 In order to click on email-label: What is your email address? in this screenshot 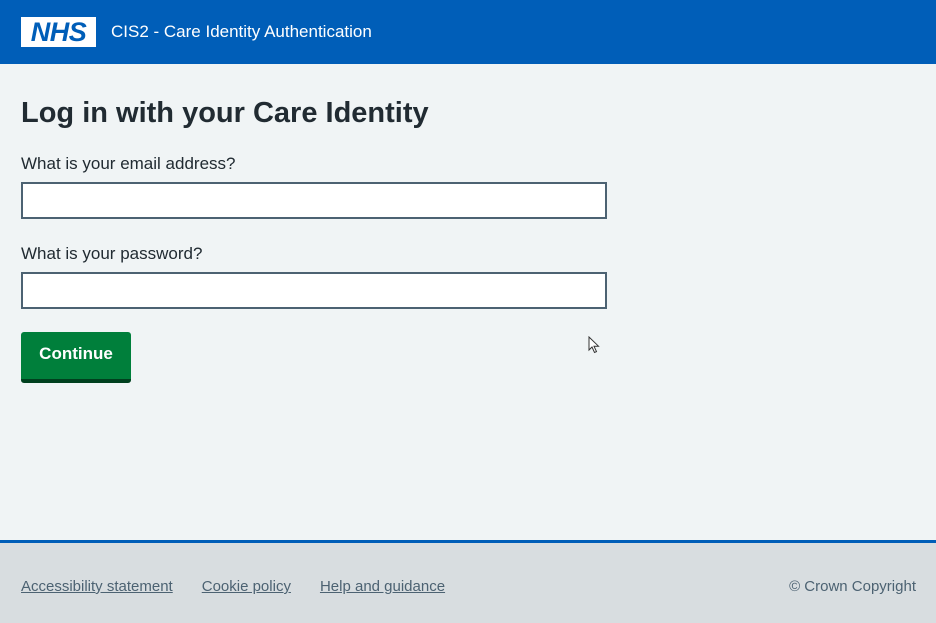, I will do `click(128, 163)`.